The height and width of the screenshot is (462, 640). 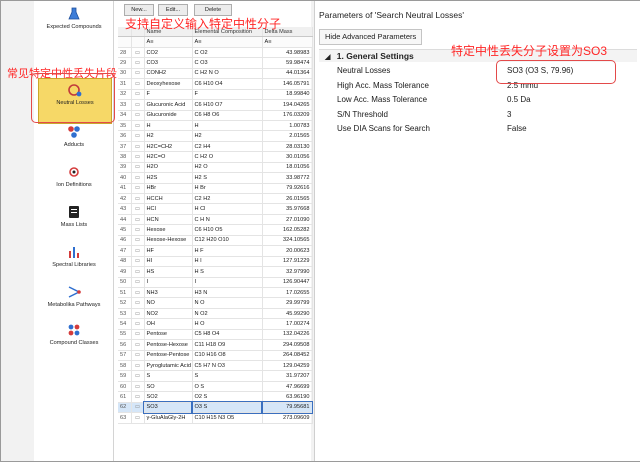 What do you see at coordinates (509, 114) in the screenshot?
I see `parameter-value: 3` at bounding box center [509, 114].